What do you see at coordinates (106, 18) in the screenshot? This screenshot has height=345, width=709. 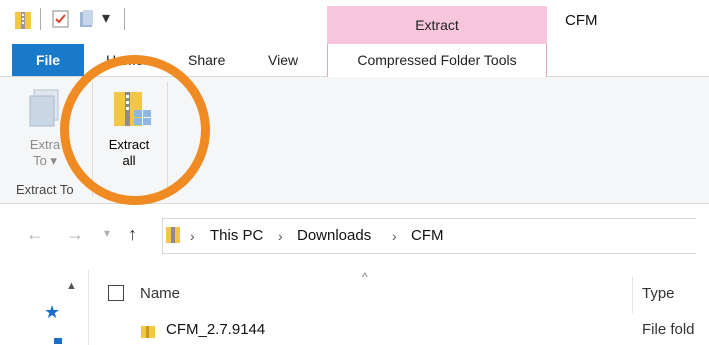 I see `customize-qat-icon: ▾` at bounding box center [106, 18].